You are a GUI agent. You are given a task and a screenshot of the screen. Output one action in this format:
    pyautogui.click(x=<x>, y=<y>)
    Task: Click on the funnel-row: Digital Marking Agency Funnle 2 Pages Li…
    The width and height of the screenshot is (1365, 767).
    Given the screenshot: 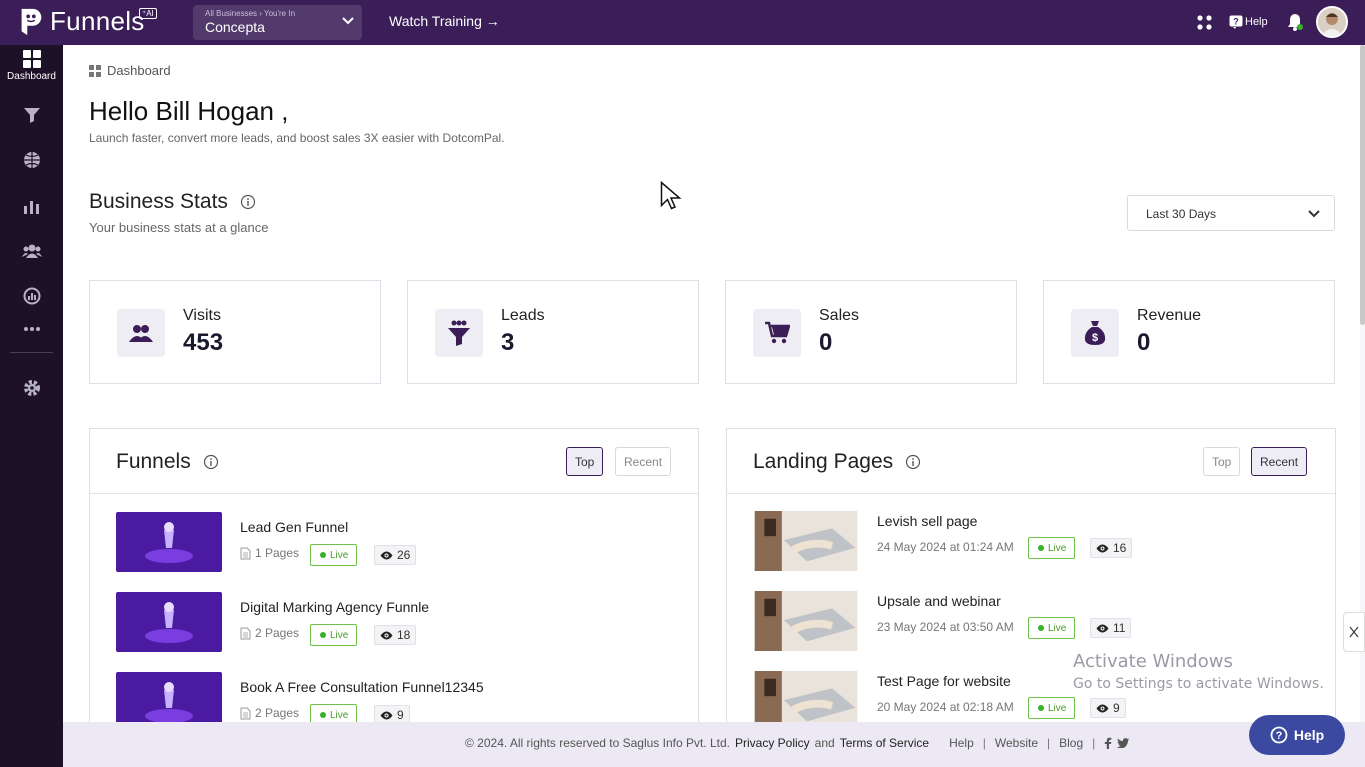 What is the action you would take?
    pyautogui.click(x=386, y=623)
    